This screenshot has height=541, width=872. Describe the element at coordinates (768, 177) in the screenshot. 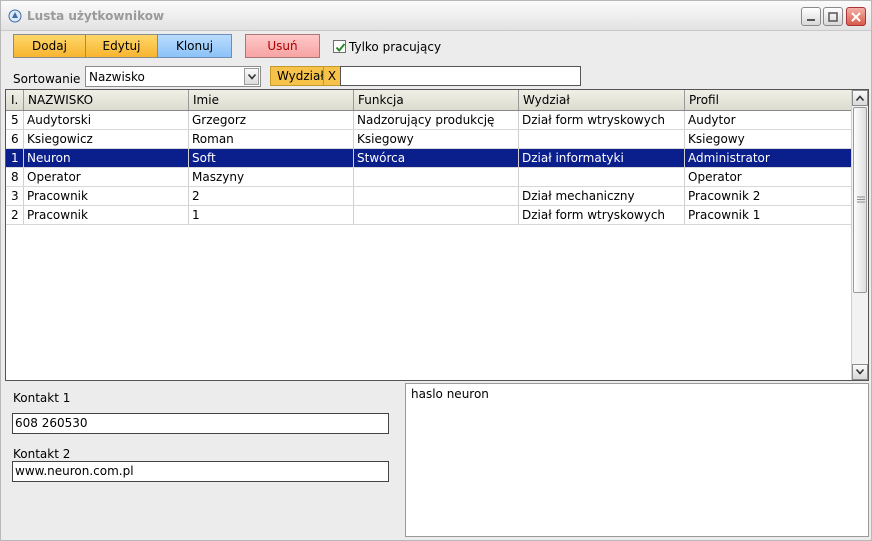

I see `cell-profile: Operator` at that location.